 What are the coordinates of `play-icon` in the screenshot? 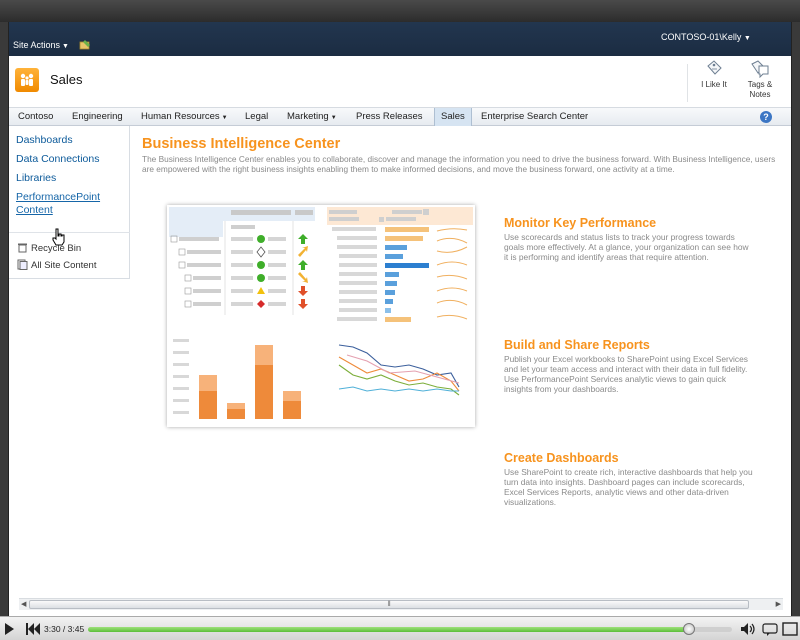 It's located at (9, 629).